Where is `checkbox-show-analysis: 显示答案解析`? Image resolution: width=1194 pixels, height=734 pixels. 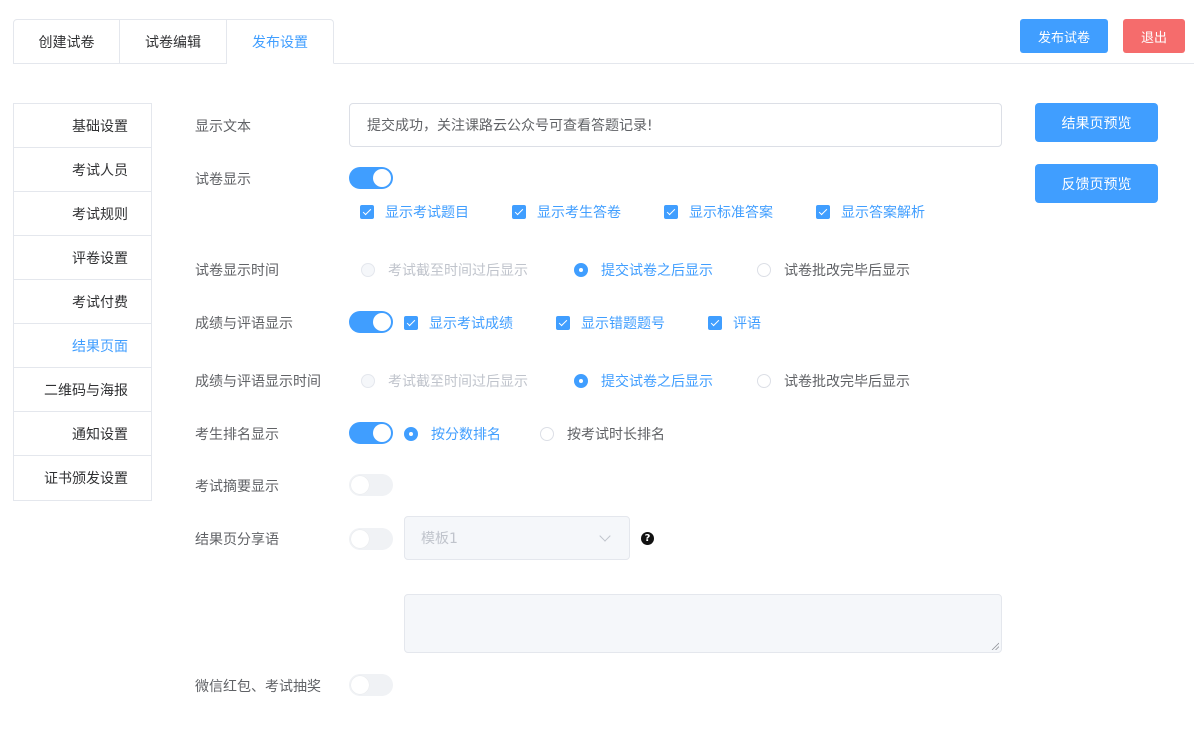
checkbox-show-analysis: 显示答案解析 is located at coordinates (870, 212).